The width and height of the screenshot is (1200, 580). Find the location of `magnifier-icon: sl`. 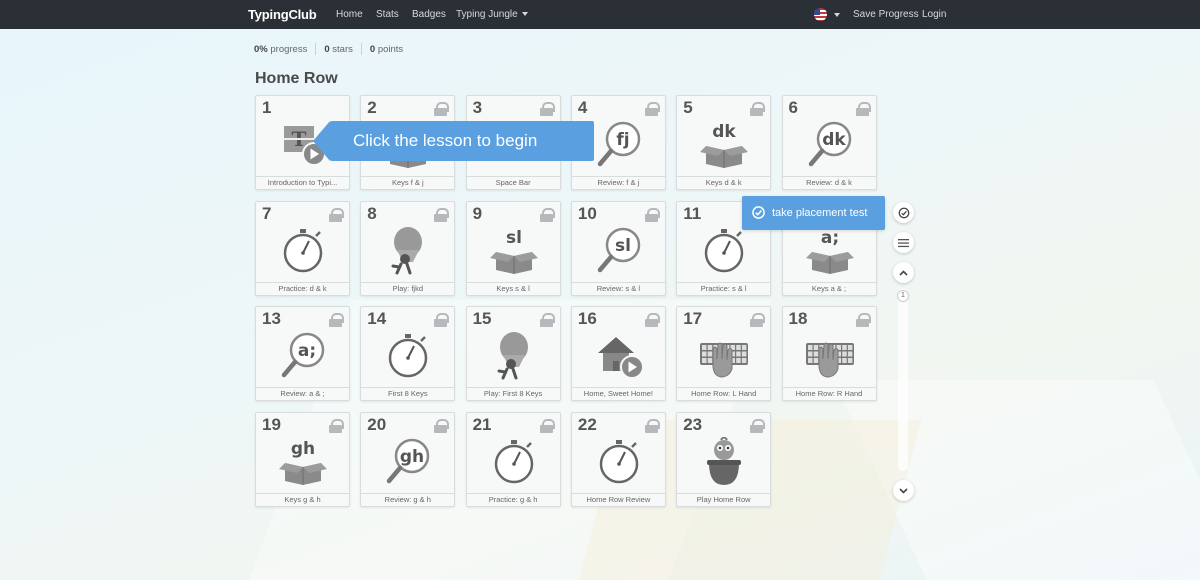

magnifier-icon: sl is located at coordinates (619, 249).